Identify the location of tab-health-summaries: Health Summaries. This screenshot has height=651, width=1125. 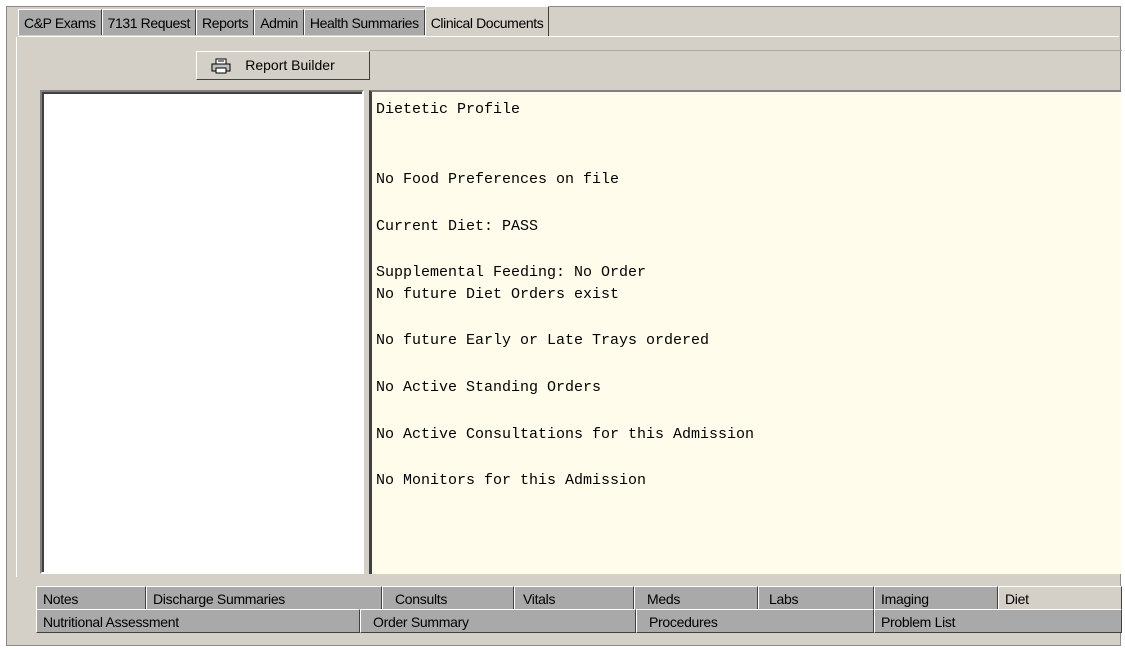
(364, 22).